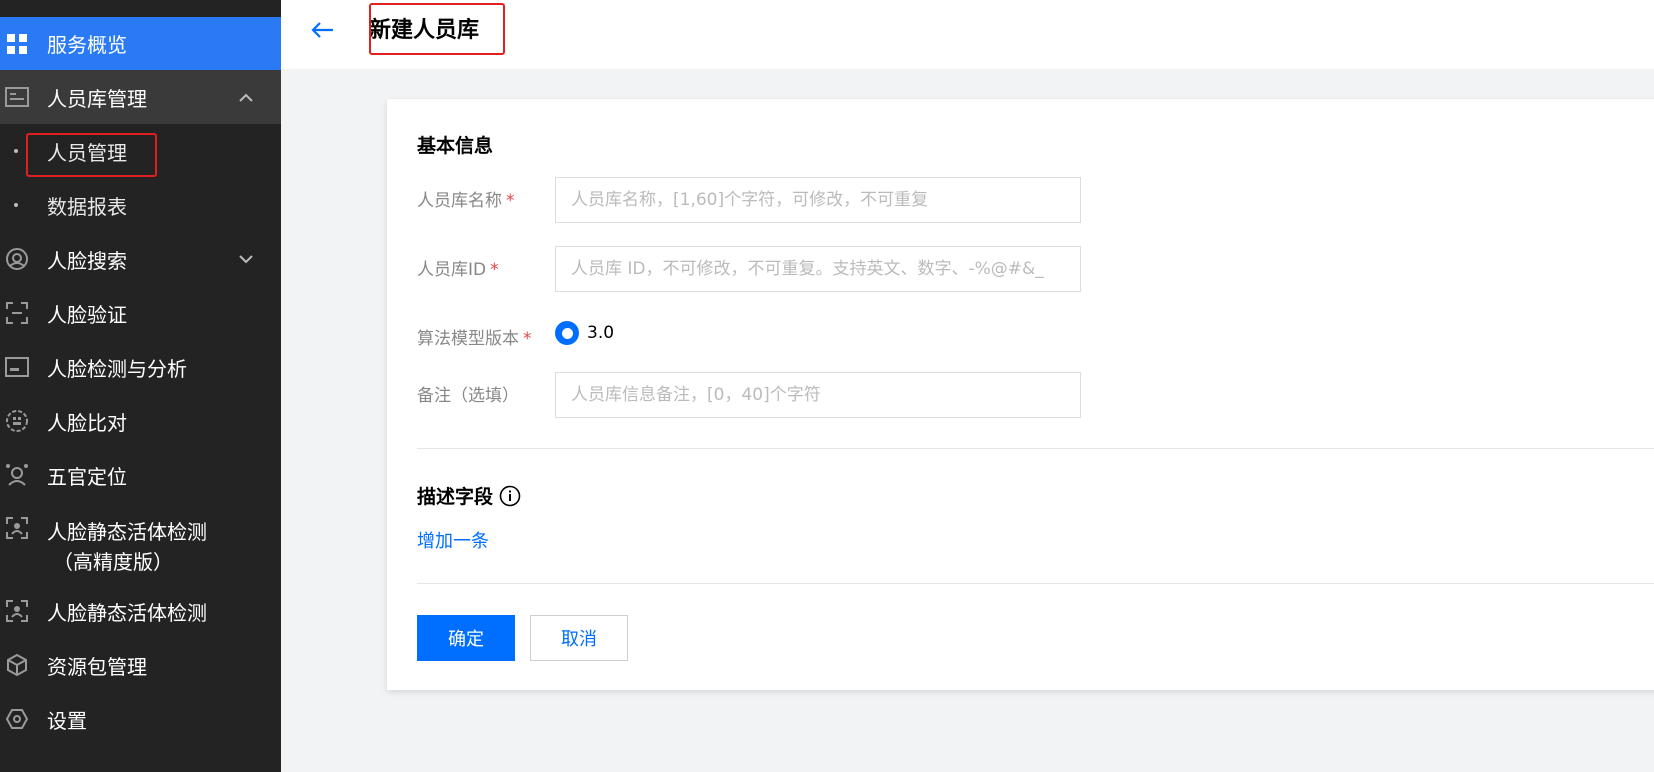 This screenshot has width=1654, height=772. I want to click on sidebar-item-face-verify: 人脸验证, so click(140, 313).